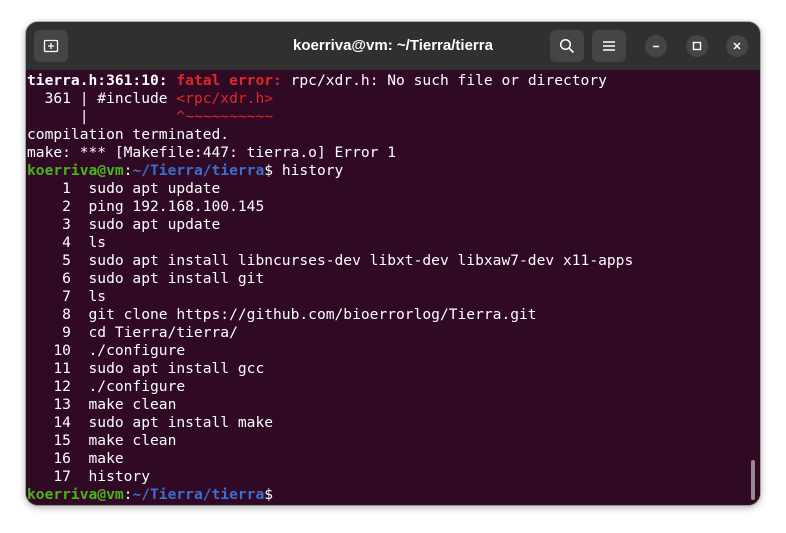  Describe the element at coordinates (124, 188) in the screenshot. I see `history-entry: 1 sudo apt update` at that location.